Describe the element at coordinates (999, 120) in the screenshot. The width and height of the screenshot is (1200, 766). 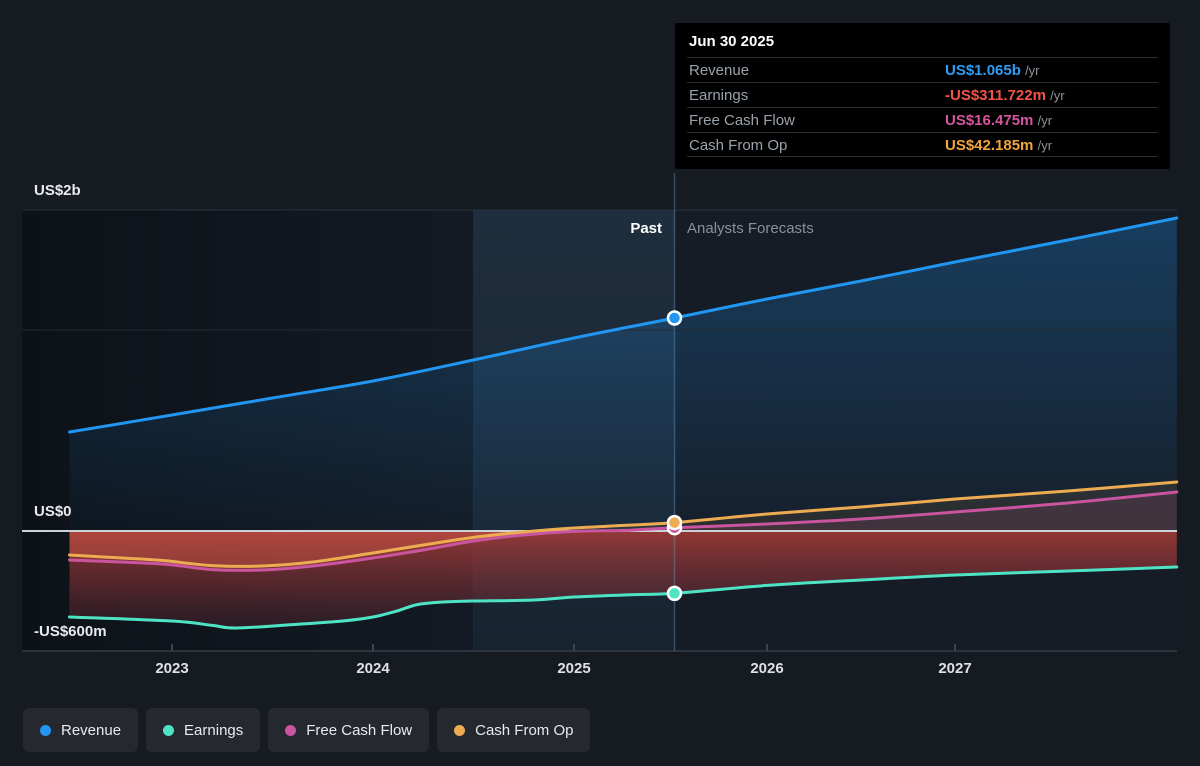
I see `tooltip-value: US$16.475m /yr` at that location.